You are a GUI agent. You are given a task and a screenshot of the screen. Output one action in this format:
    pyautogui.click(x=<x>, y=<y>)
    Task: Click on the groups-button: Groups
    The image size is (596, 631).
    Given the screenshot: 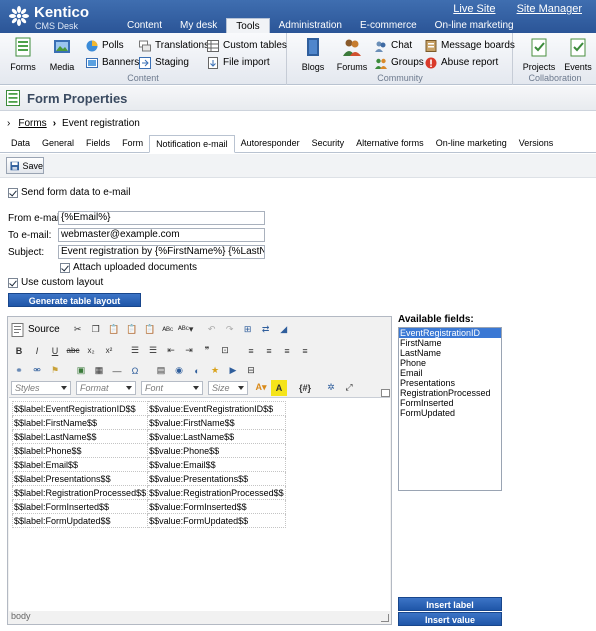 What is the action you would take?
    pyautogui.click(x=399, y=62)
    